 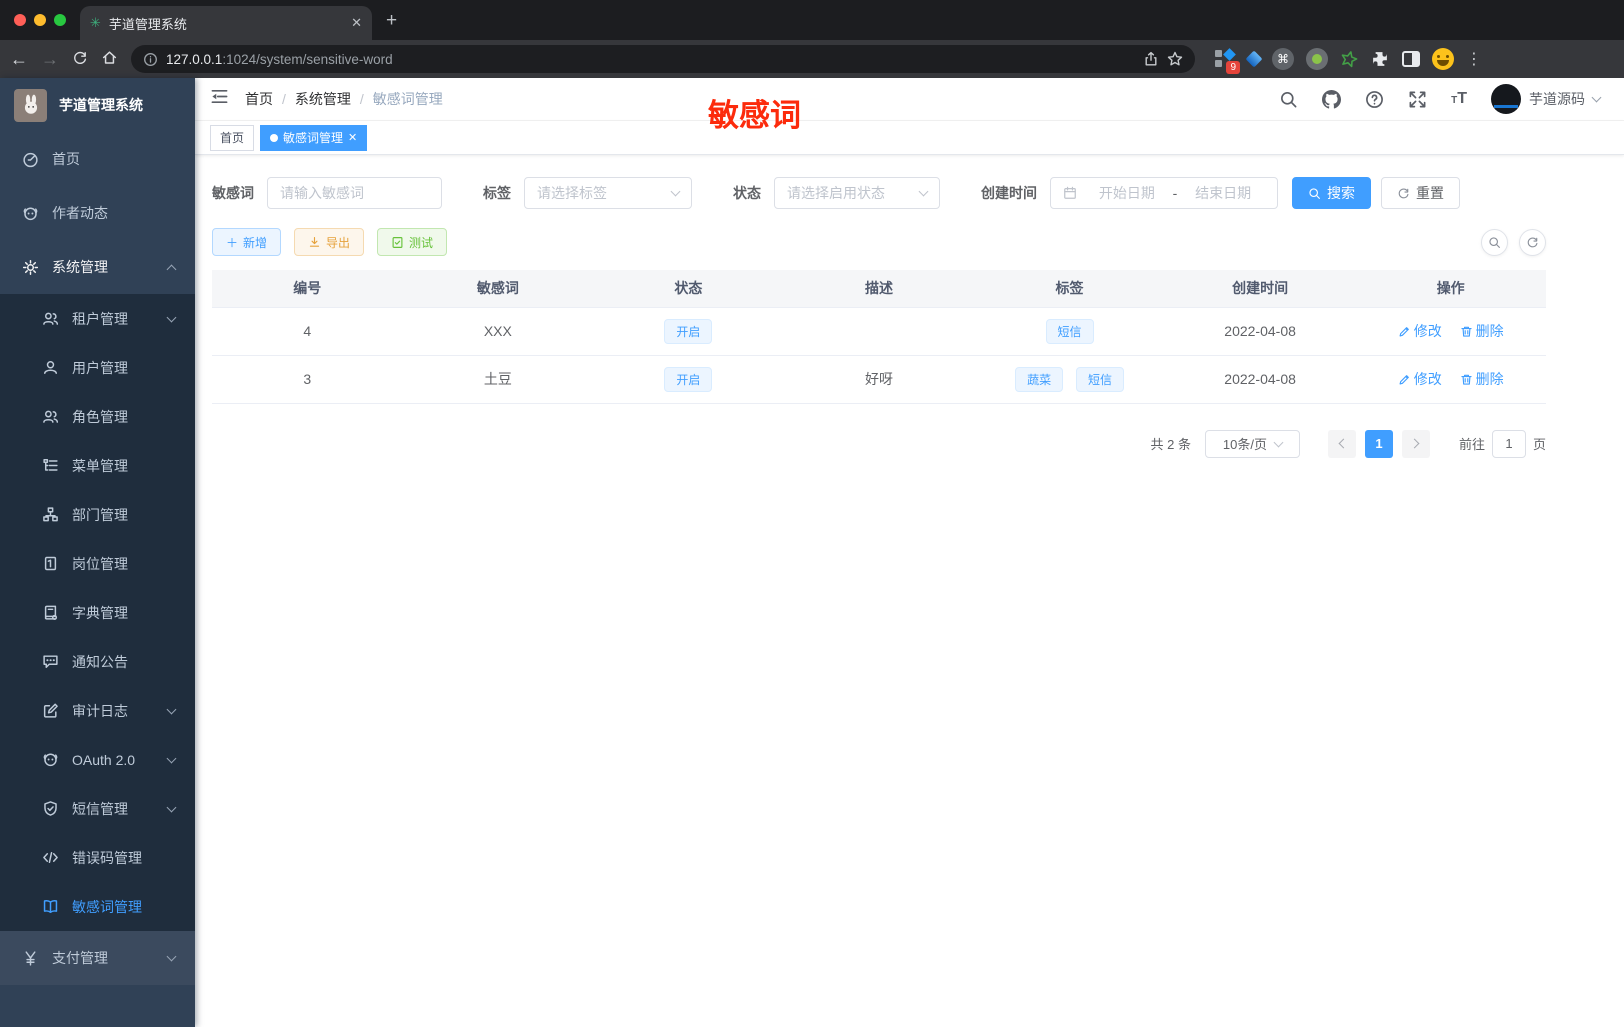 What do you see at coordinates (1164, 193) in the screenshot?
I see `date-range-picker: 开始日期 - 结束日期` at bounding box center [1164, 193].